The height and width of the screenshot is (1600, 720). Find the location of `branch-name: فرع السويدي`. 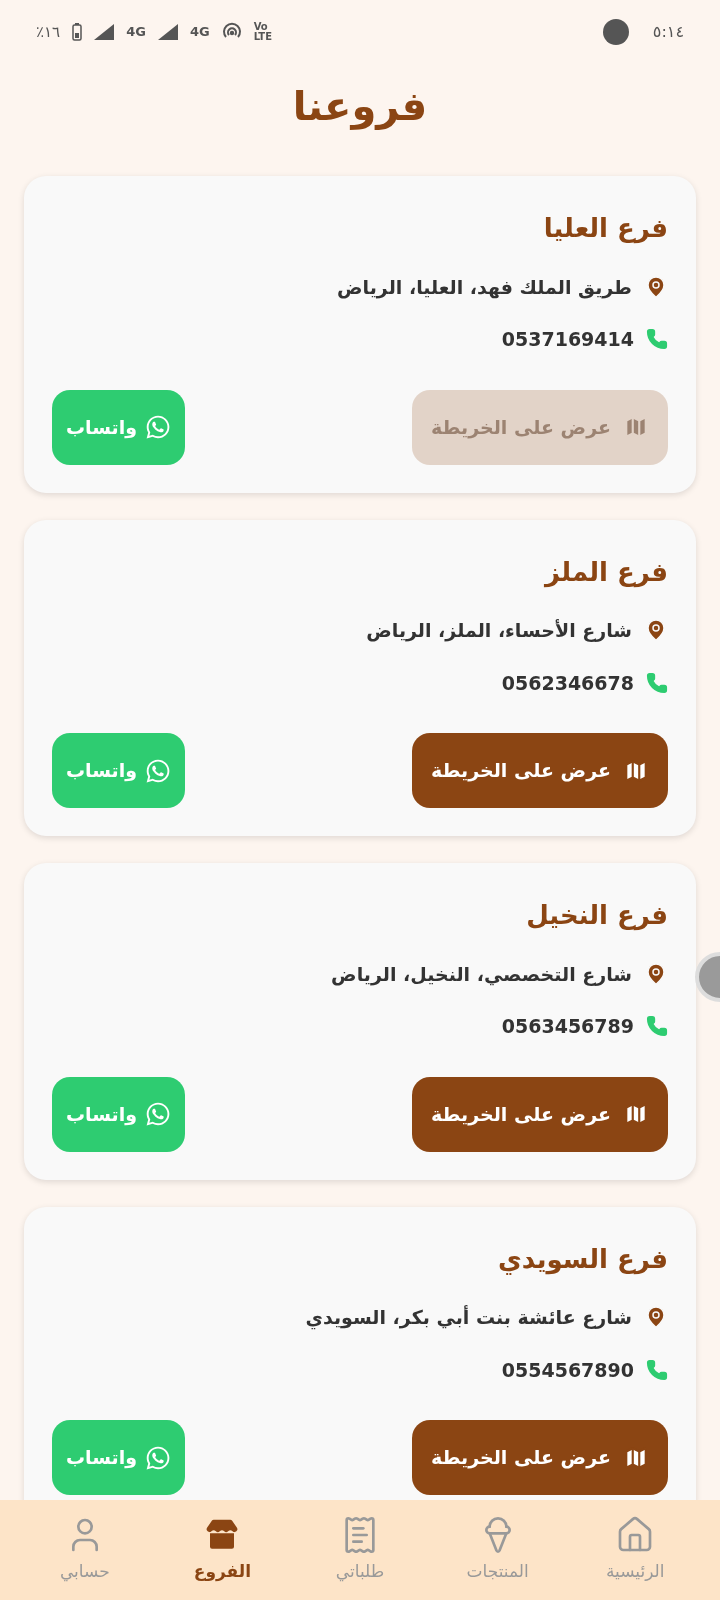

branch-name: فرع السويدي is located at coordinates (582, 1258).